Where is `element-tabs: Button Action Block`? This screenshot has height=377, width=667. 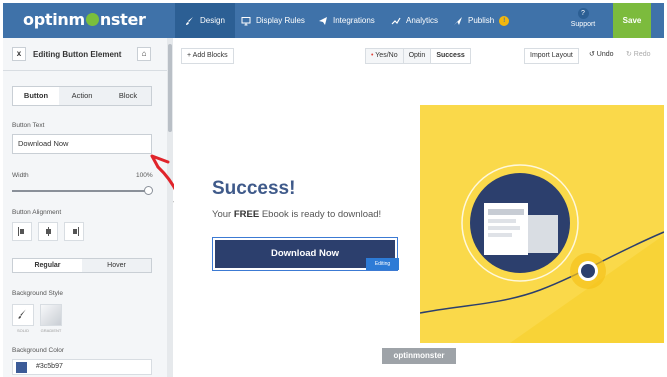 element-tabs: Button Action Block is located at coordinates (82, 96).